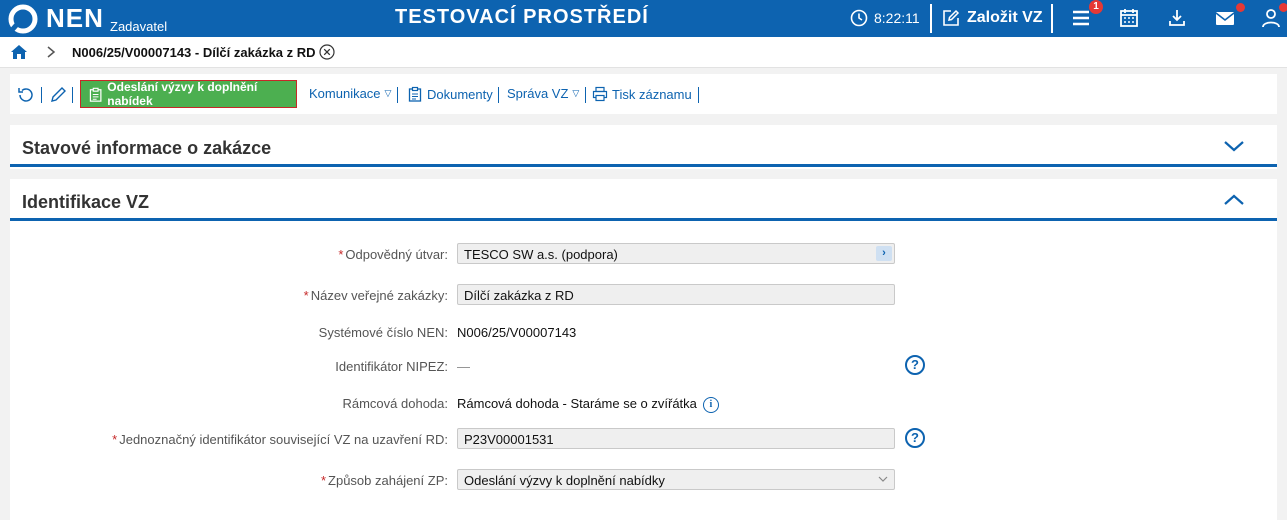  Describe the element at coordinates (538, 93) in the screenshot. I see `sprava-vz-label: Správa VZ` at that location.